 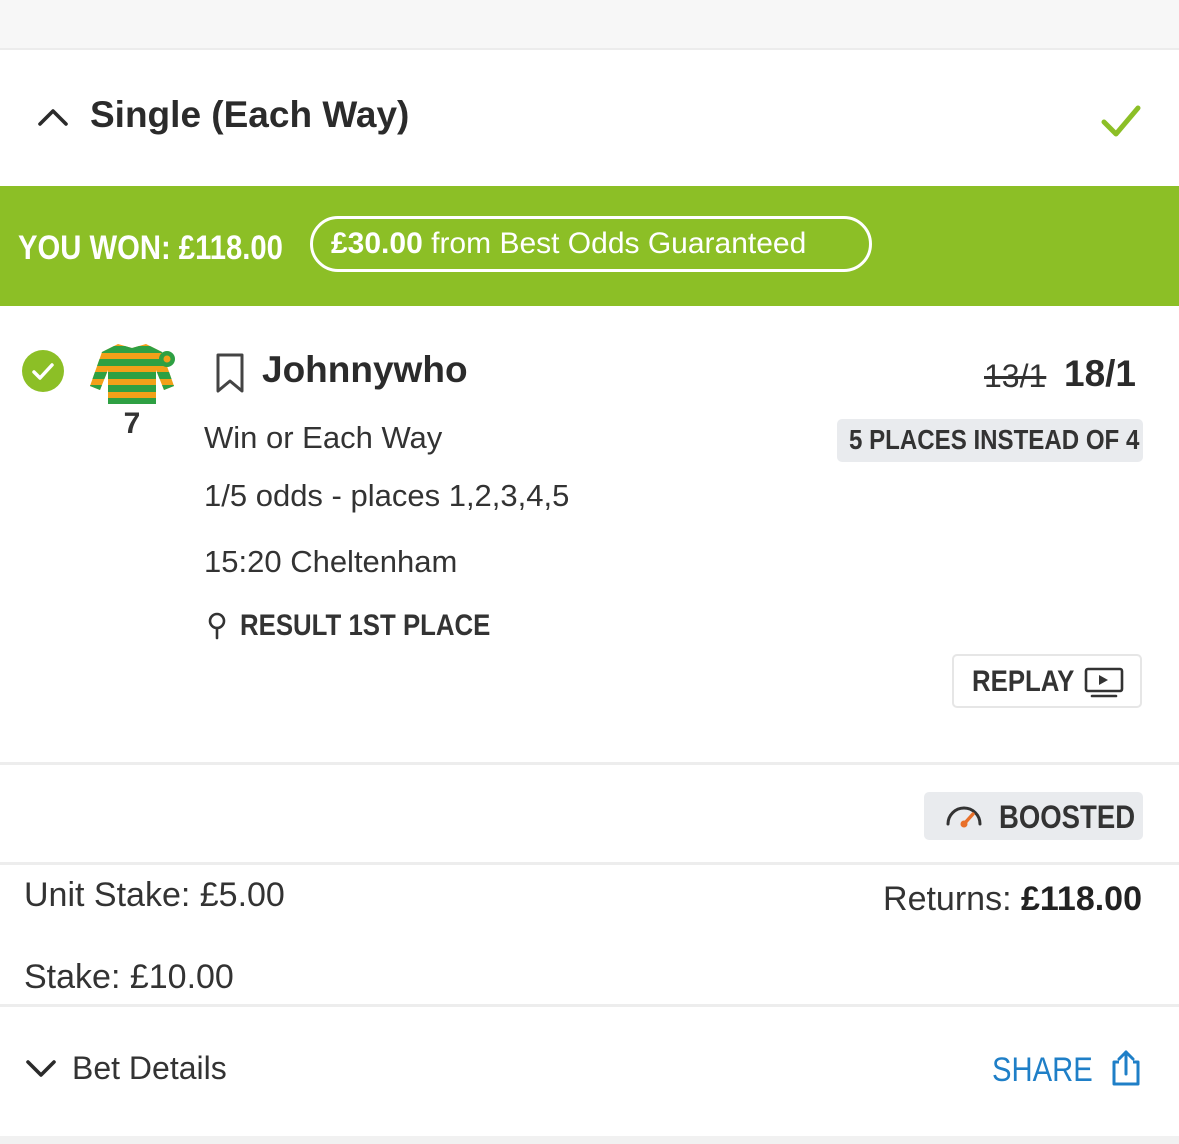 I want to click on video-replay-icon, so click(x=1104, y=682).